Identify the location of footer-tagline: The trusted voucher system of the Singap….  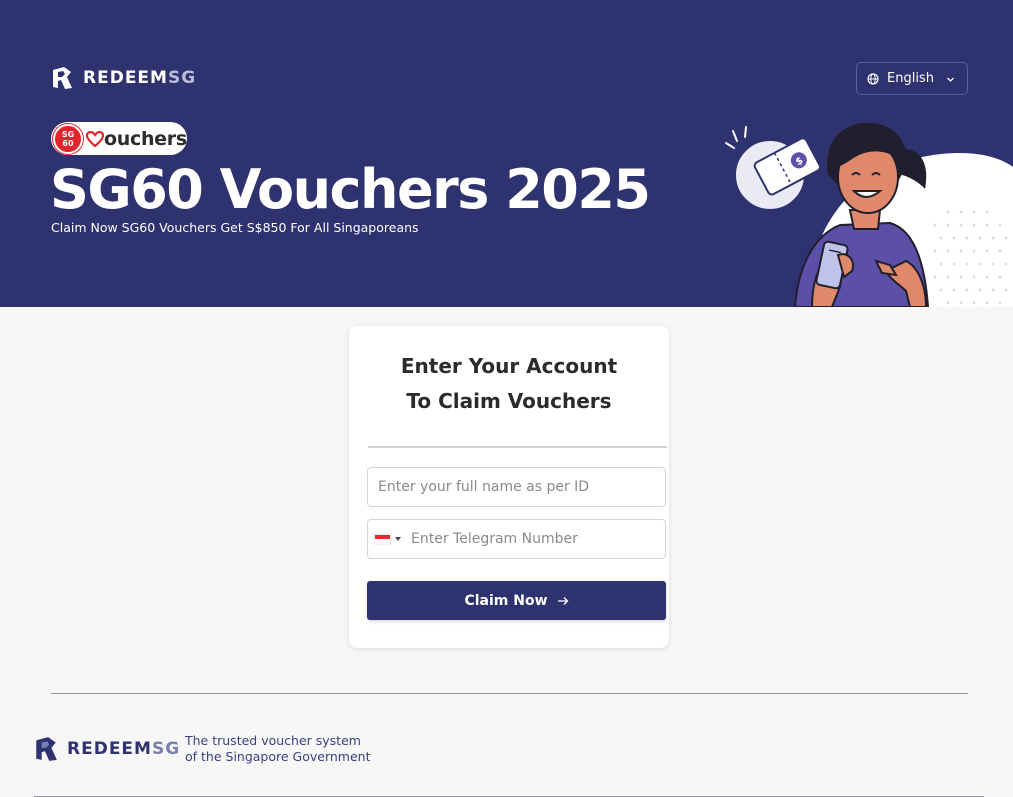
(278, 748).